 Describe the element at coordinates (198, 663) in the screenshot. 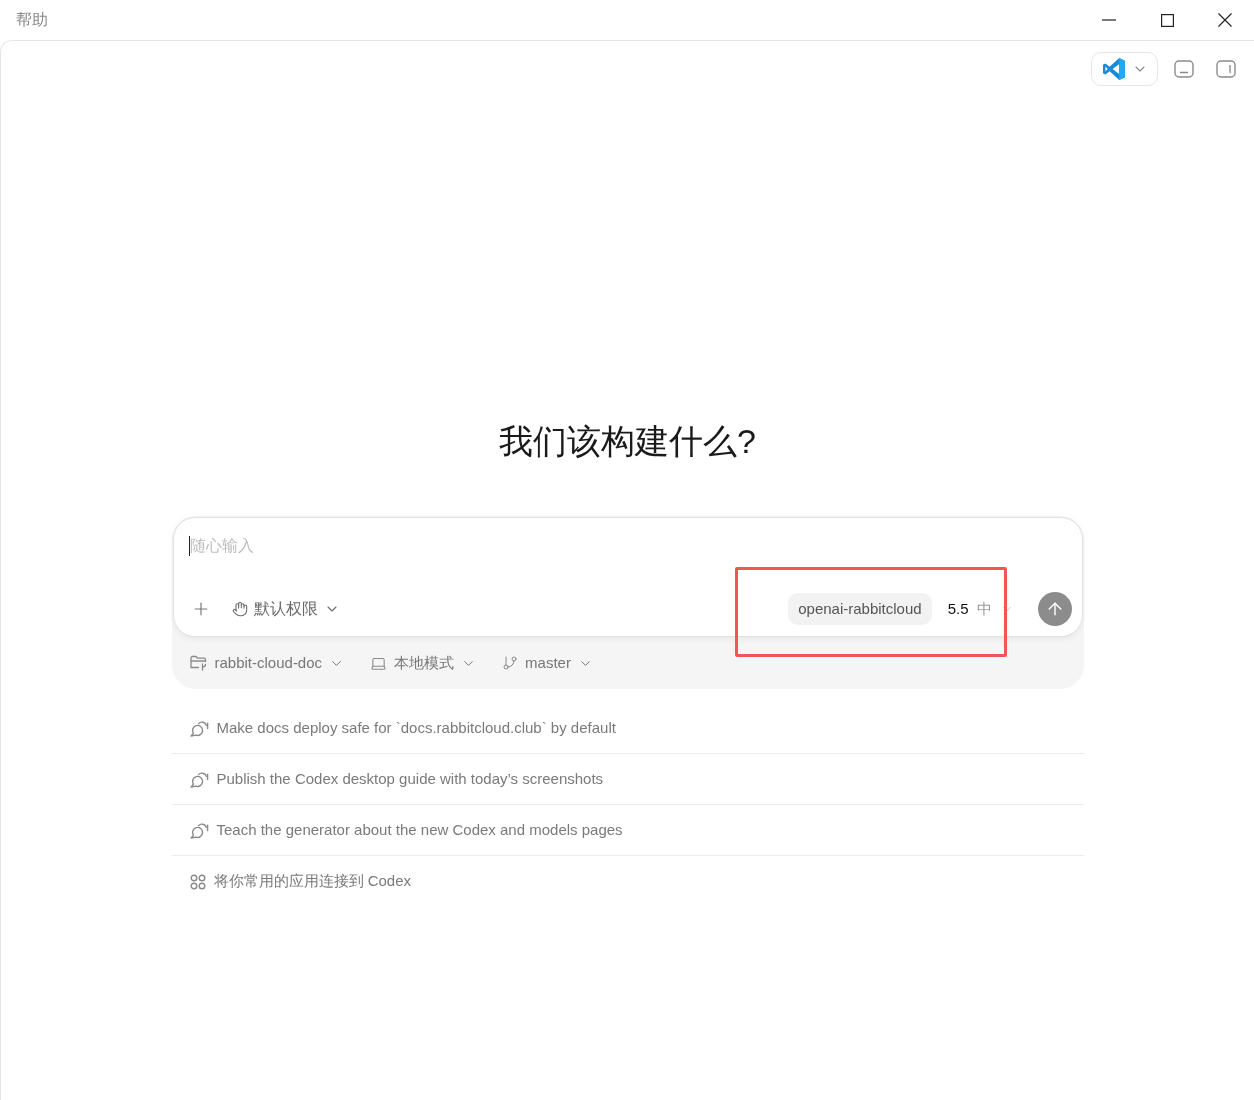

I see `folder-branch-icon` at that location.